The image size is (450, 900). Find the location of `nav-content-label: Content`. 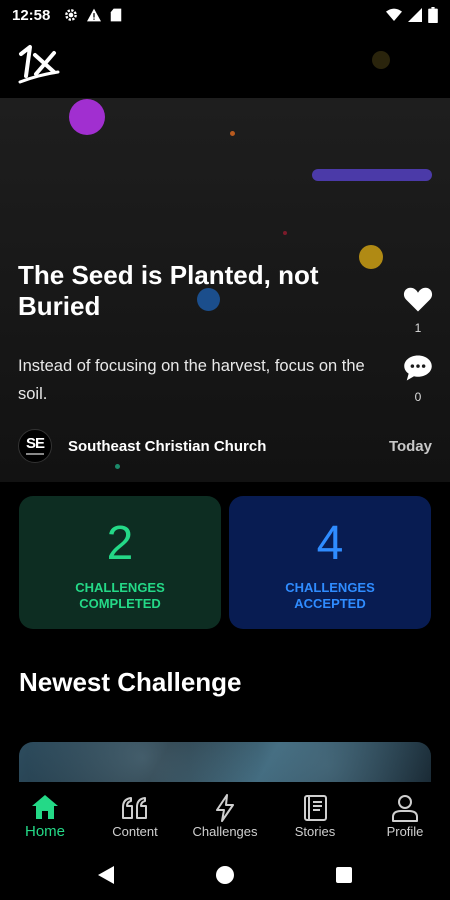

nav-content-label: Content is located at coordinates (135, 831).